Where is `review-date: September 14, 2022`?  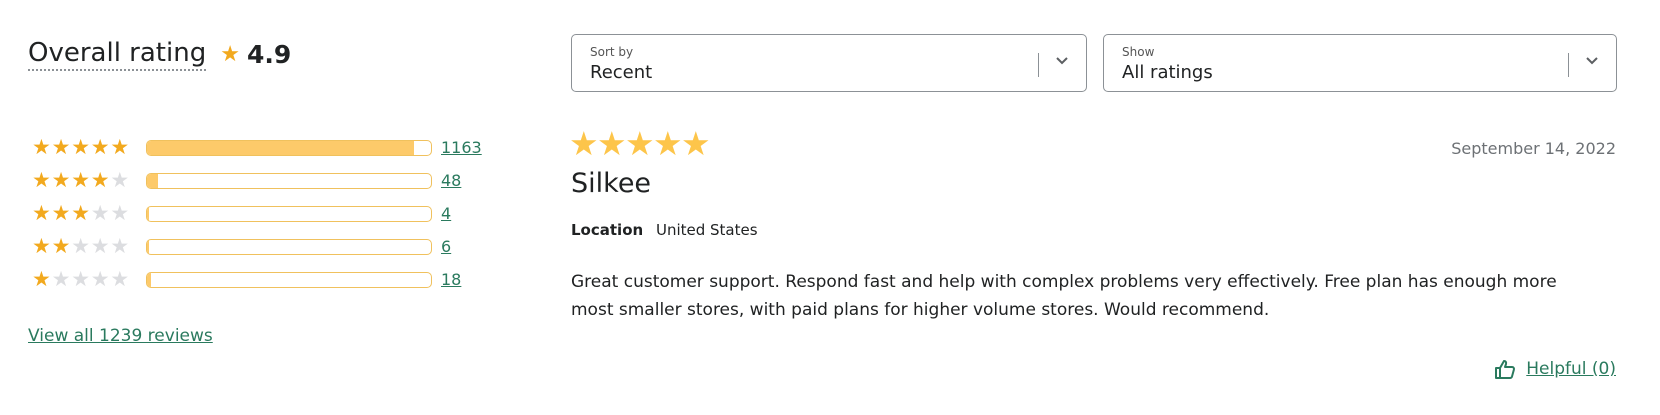 review-date: September 14, 2022 is located at coordinates (1533, 148).